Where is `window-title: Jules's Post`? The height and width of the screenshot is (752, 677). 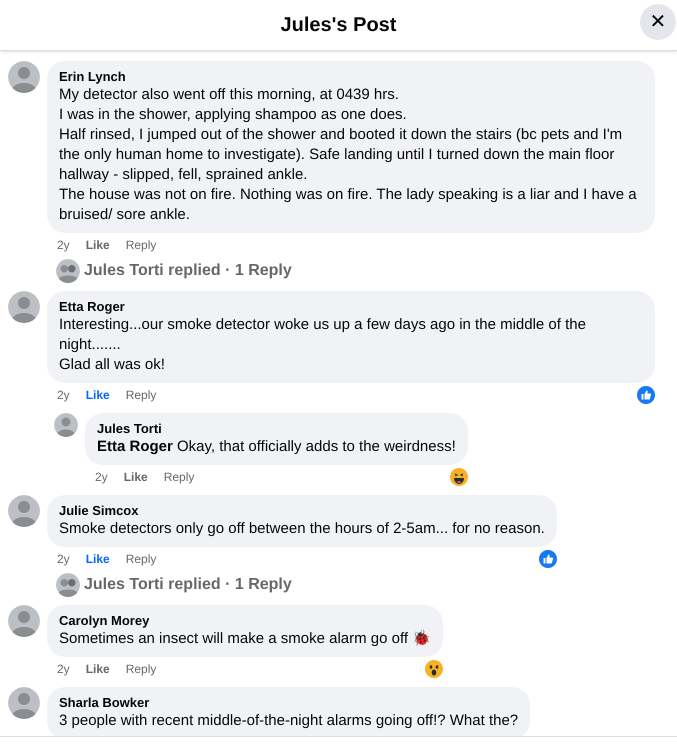
window-title: Jules's Post is located at coordinates (338, 25).